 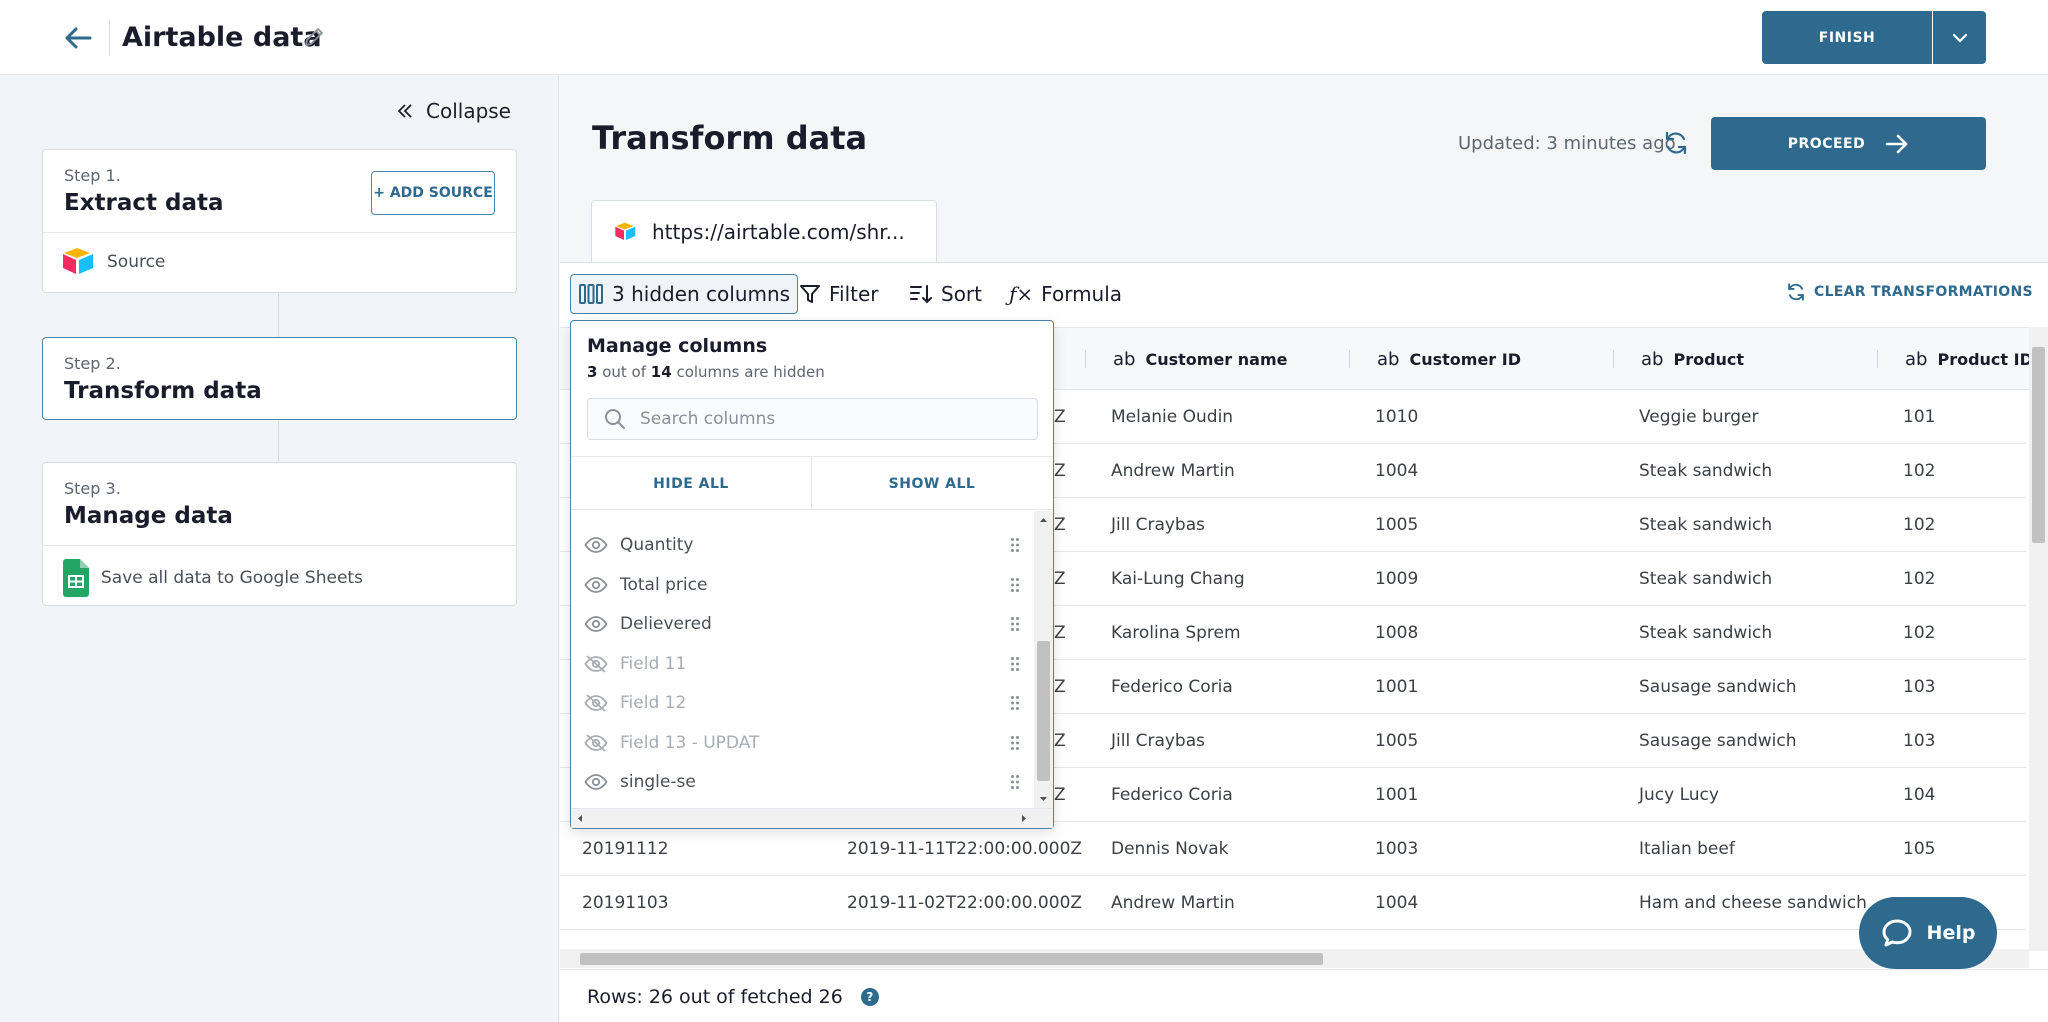 What do you see at coordinates (1687, 849) in the screenshot?
I see `table-cell: Italian beef` at bounding box center [1687, 849].